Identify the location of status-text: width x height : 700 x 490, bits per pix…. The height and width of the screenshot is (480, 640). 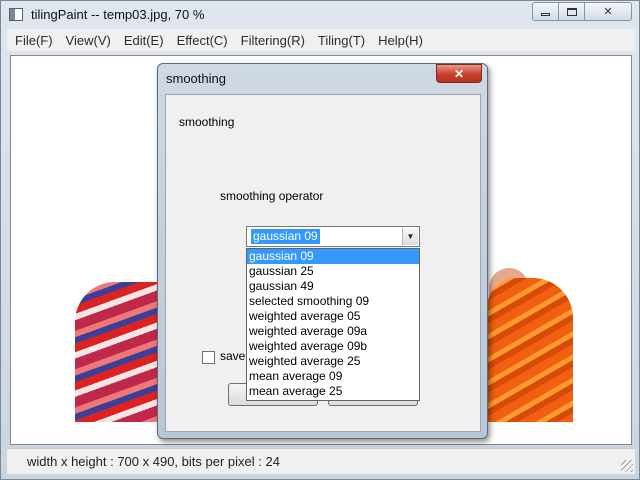
(153, 461).